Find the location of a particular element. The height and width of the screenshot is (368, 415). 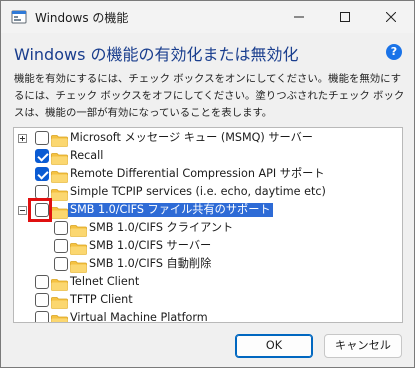

feature-label: SMB 1.0/CIFS クライアント is located at coordinates (161, 227).